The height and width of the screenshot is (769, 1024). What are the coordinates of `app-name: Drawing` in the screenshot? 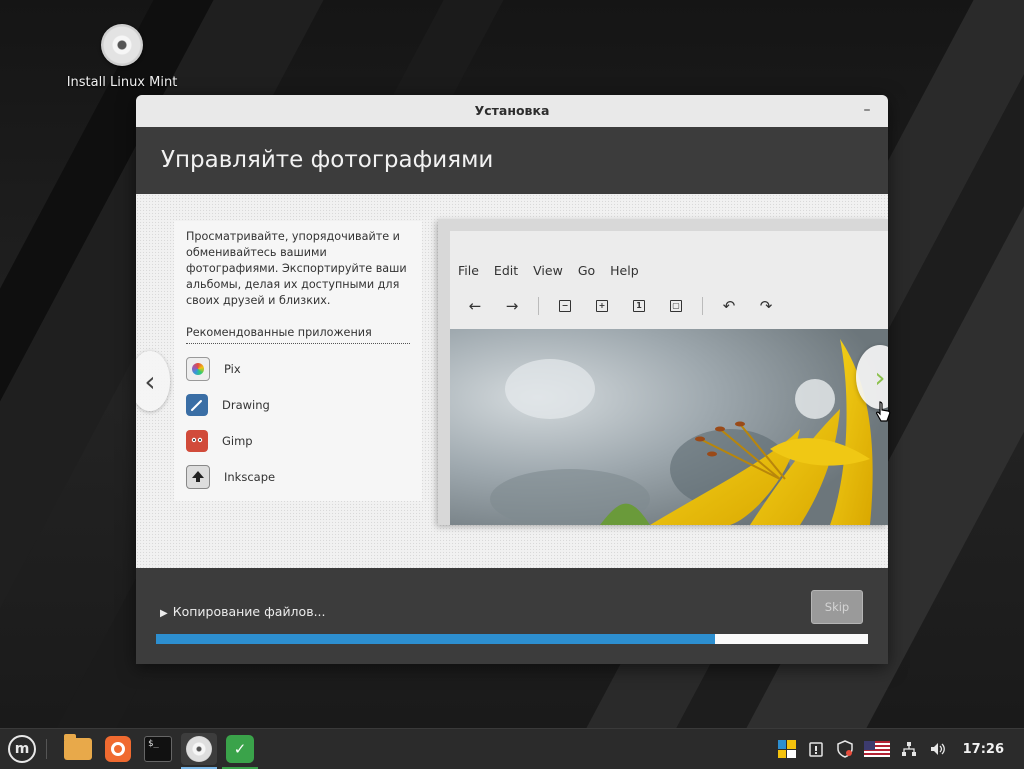 It's located at (246, 405).